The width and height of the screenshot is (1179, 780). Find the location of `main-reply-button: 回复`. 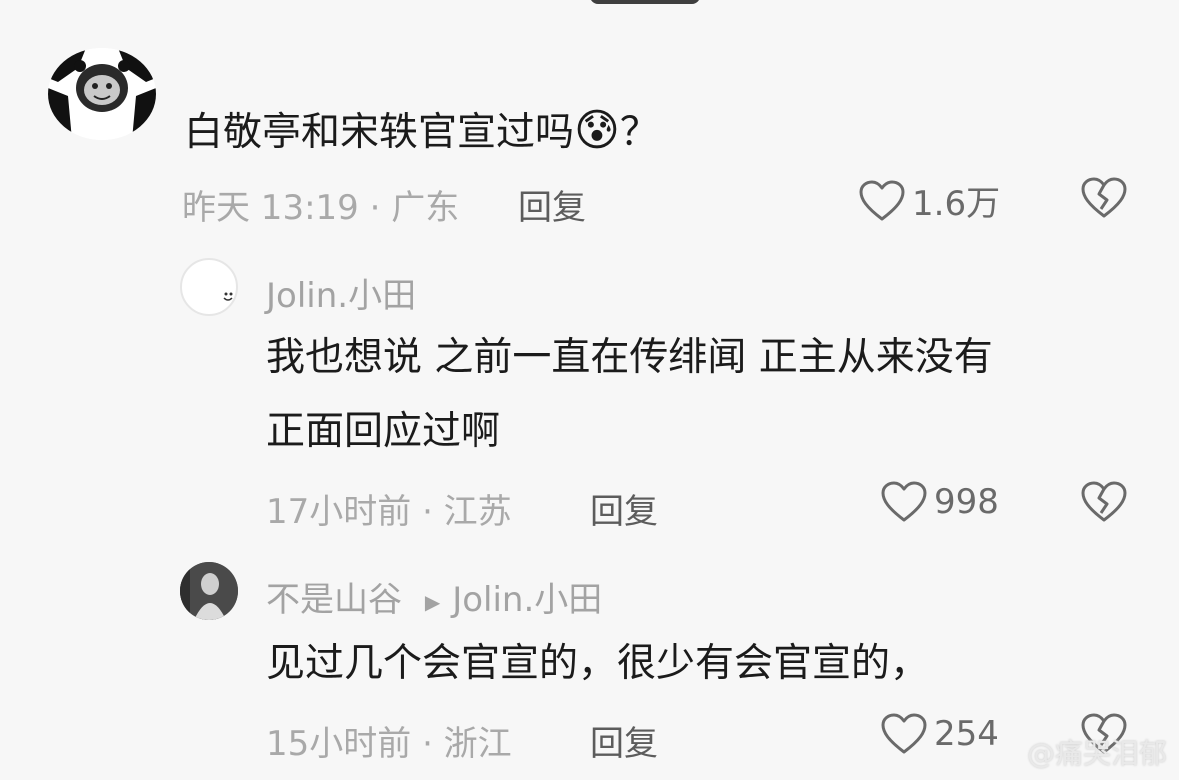

main-reply-button: 回复 is located at coordinates (552, 204).